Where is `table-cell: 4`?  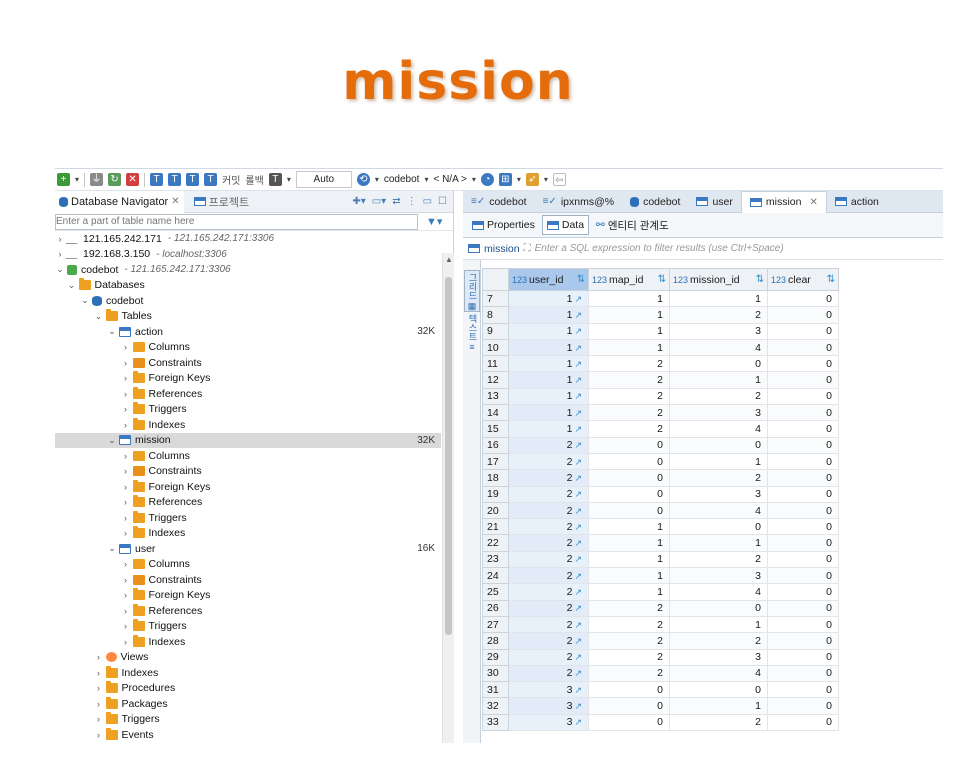
table-cell: 4 is located at coordinates (718, 510).